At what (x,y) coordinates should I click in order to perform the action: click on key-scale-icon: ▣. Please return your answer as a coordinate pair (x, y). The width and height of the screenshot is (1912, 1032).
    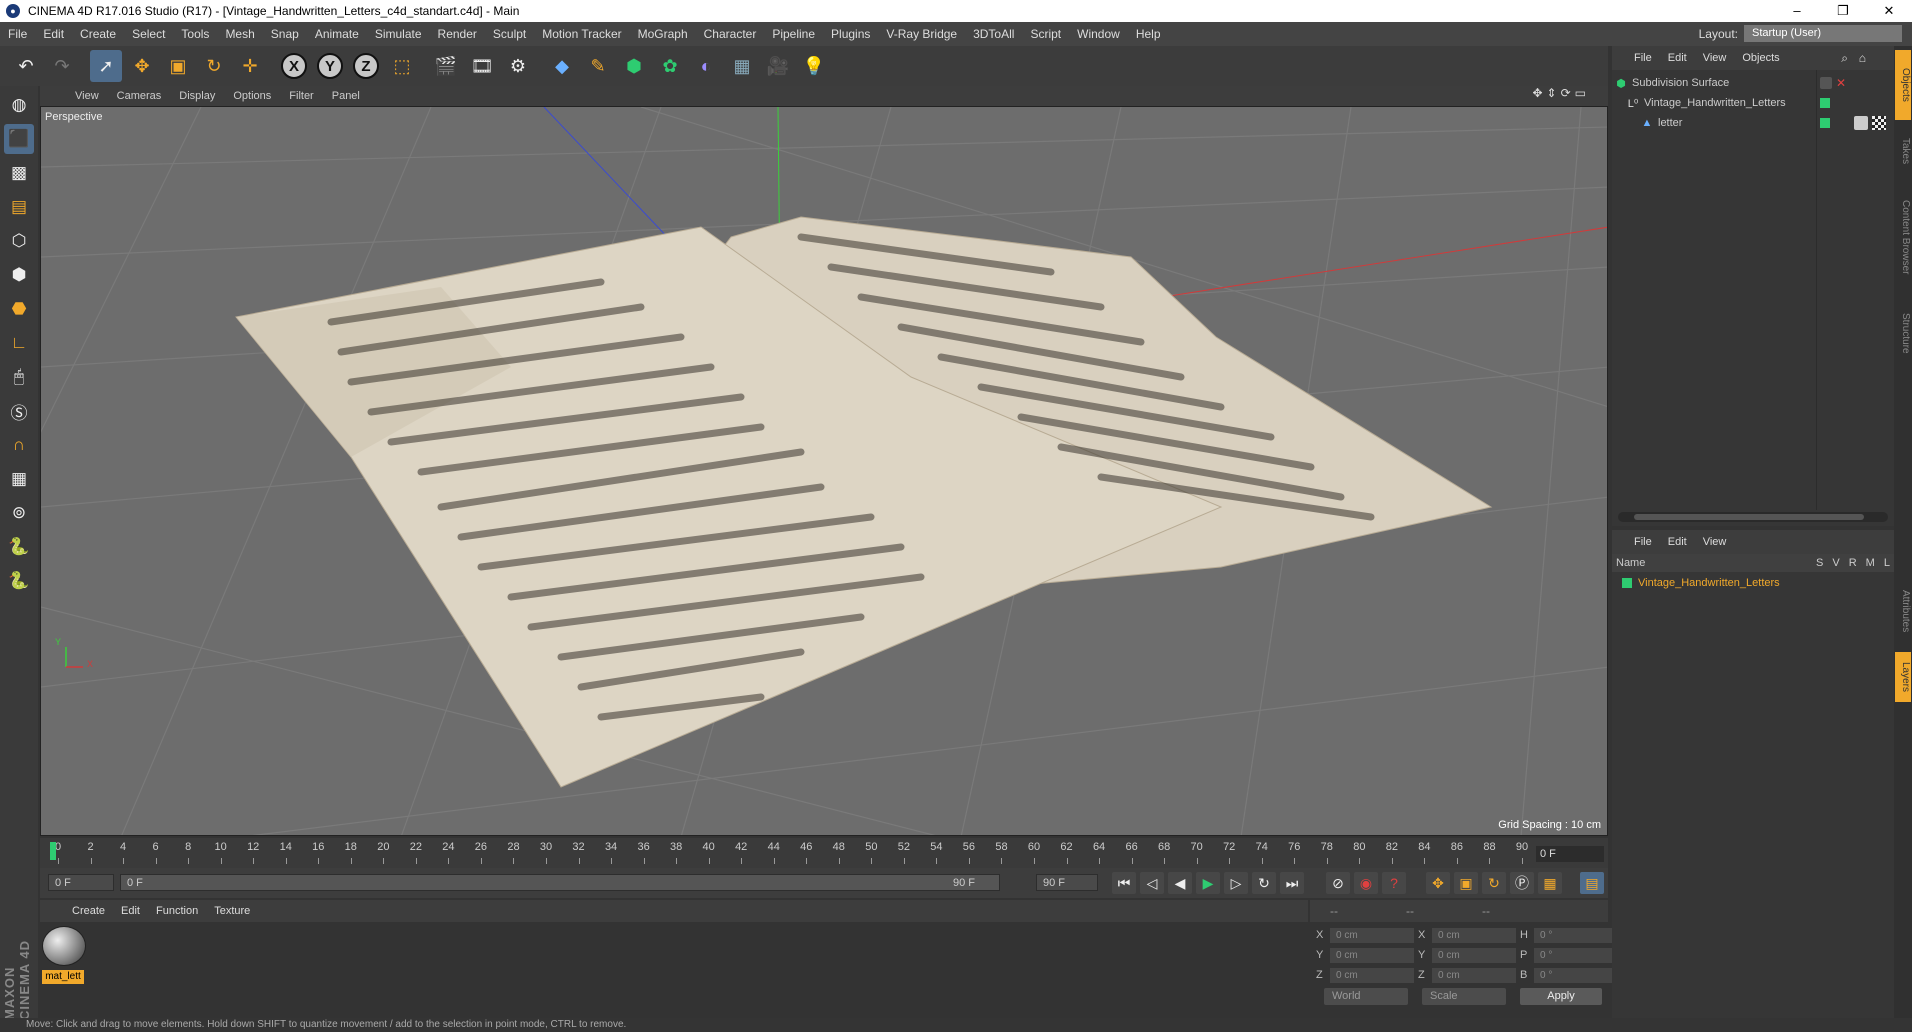
    Looking at the image, I should click on (1466, 883).